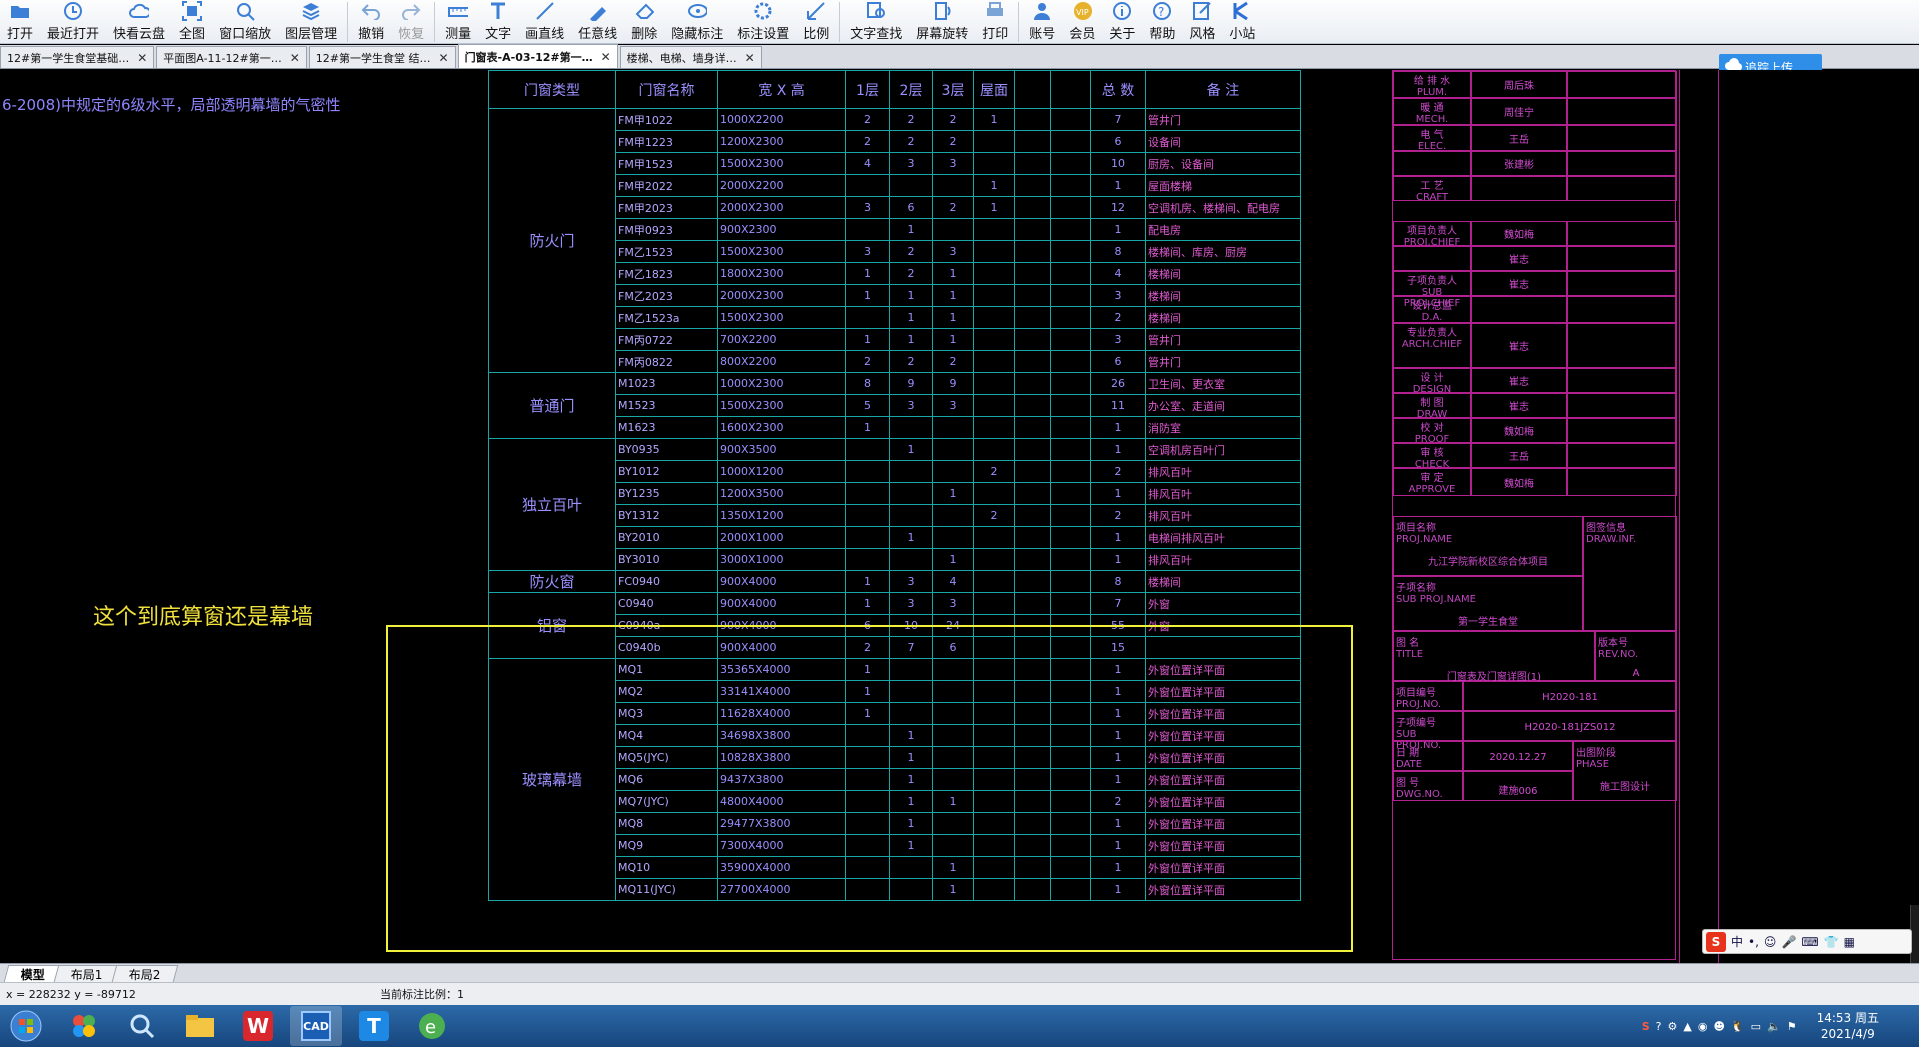 Image resolution: width=1919 pixels, height=1047 pixels. Describe the element at coordinates (1809, 942) in the screenshot. I see `keyboard-icon: ⌨` at that location.